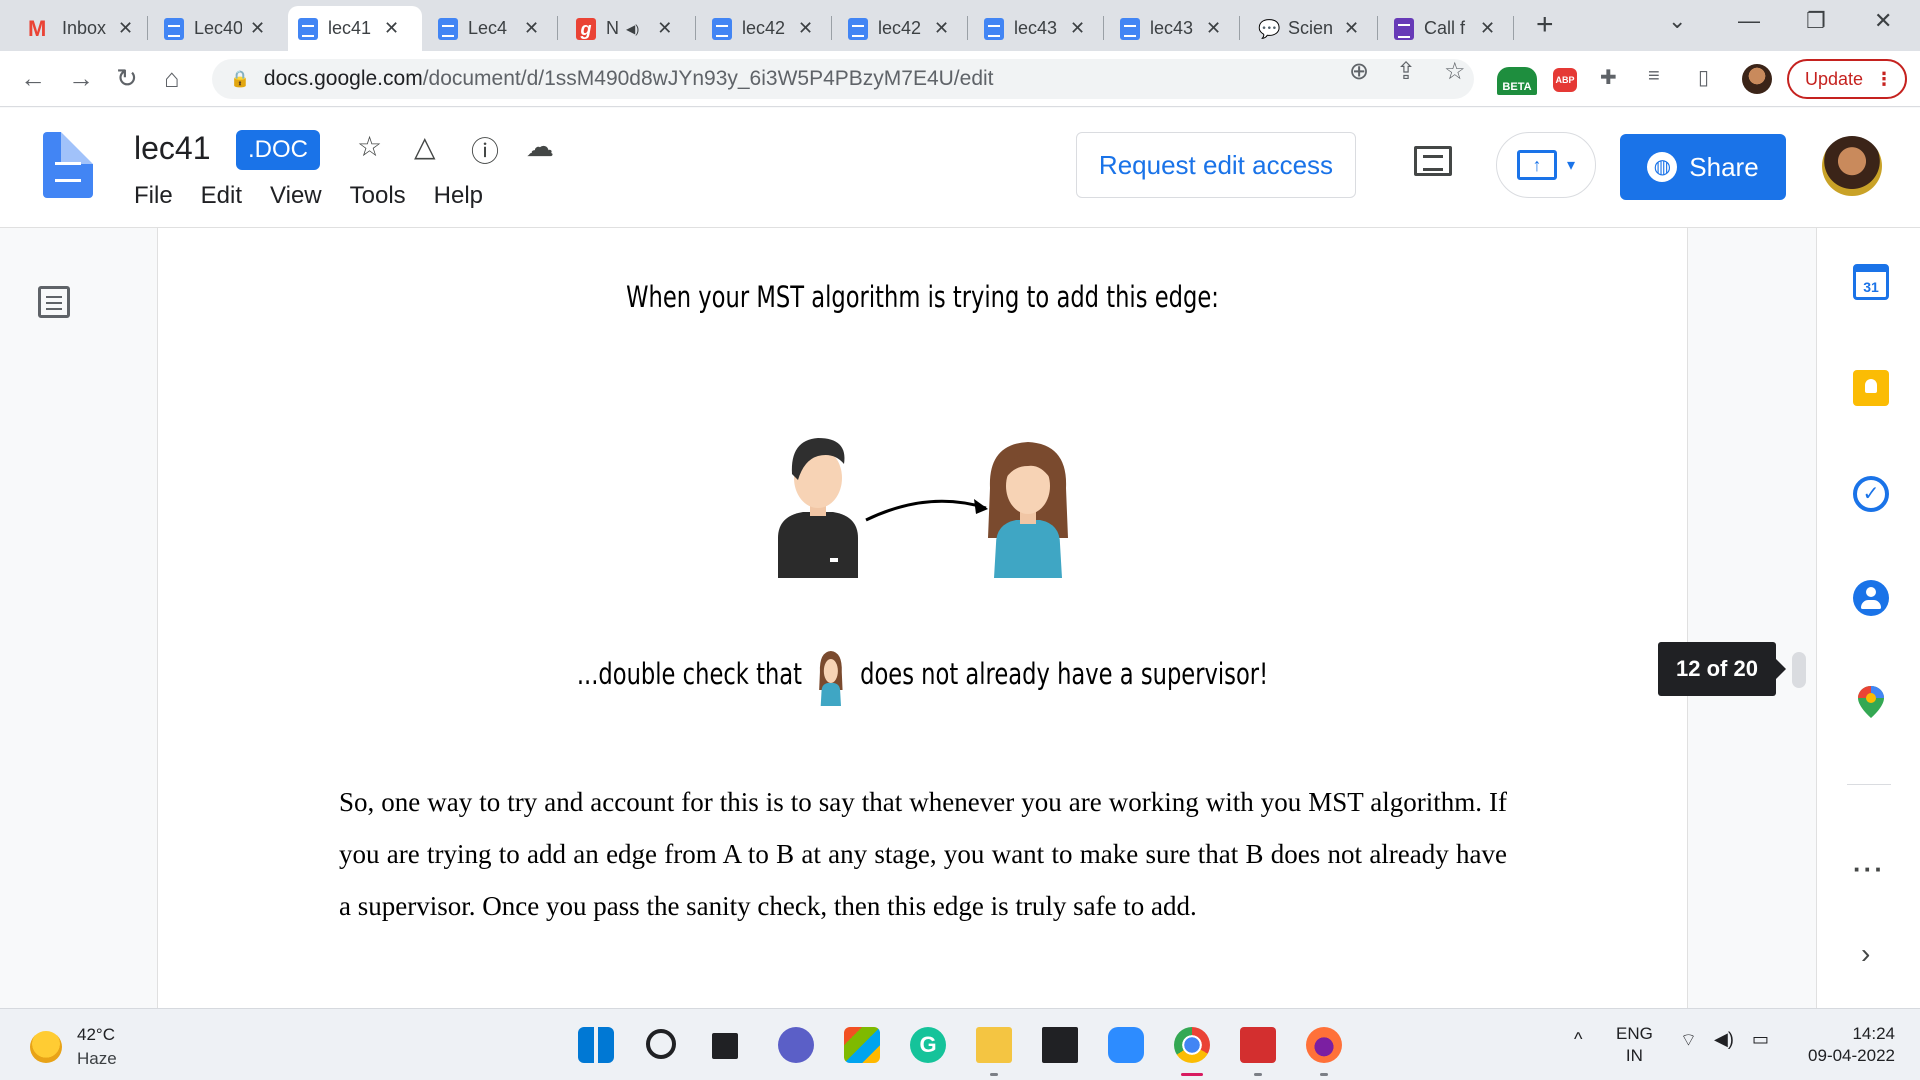 This screenshot has width=1920, height=1080. I want to click on menu-view: View, so click(296, 196).